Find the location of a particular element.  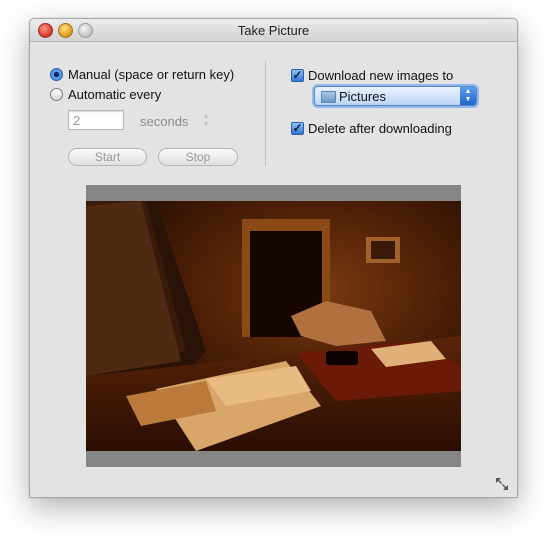

download-checkbox-label: Download new images to is located at coordinates (380, 75).